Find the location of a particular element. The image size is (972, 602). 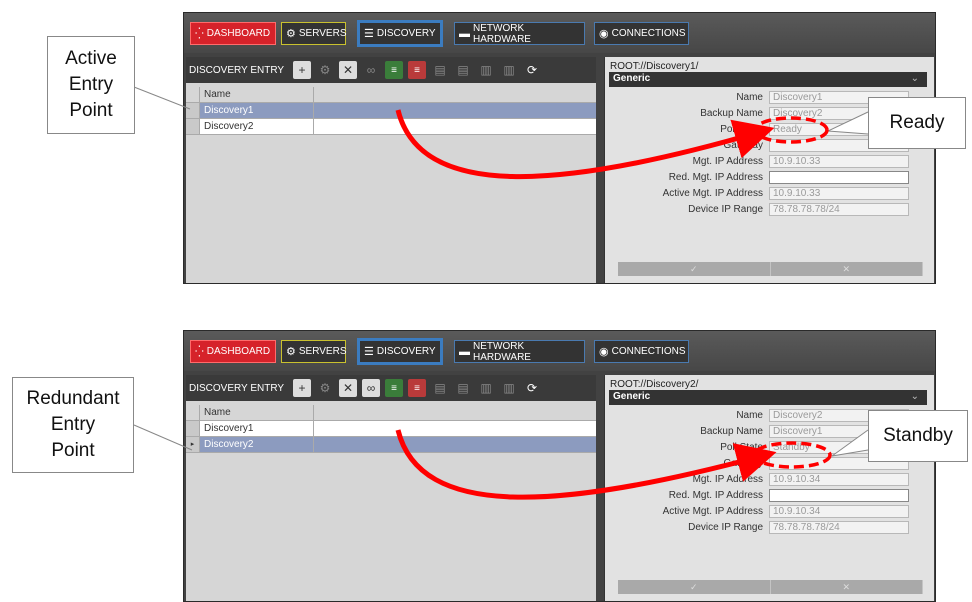

table-row: Discovery2 is located at coordinates (391, 127).